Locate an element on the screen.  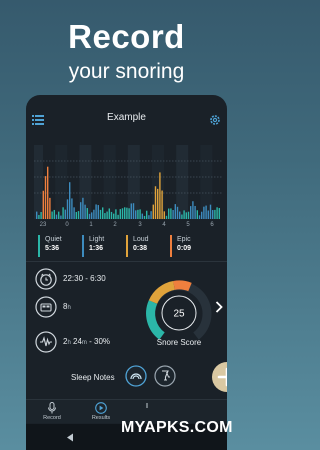
gear-icon is located at coordinates (215, 120).